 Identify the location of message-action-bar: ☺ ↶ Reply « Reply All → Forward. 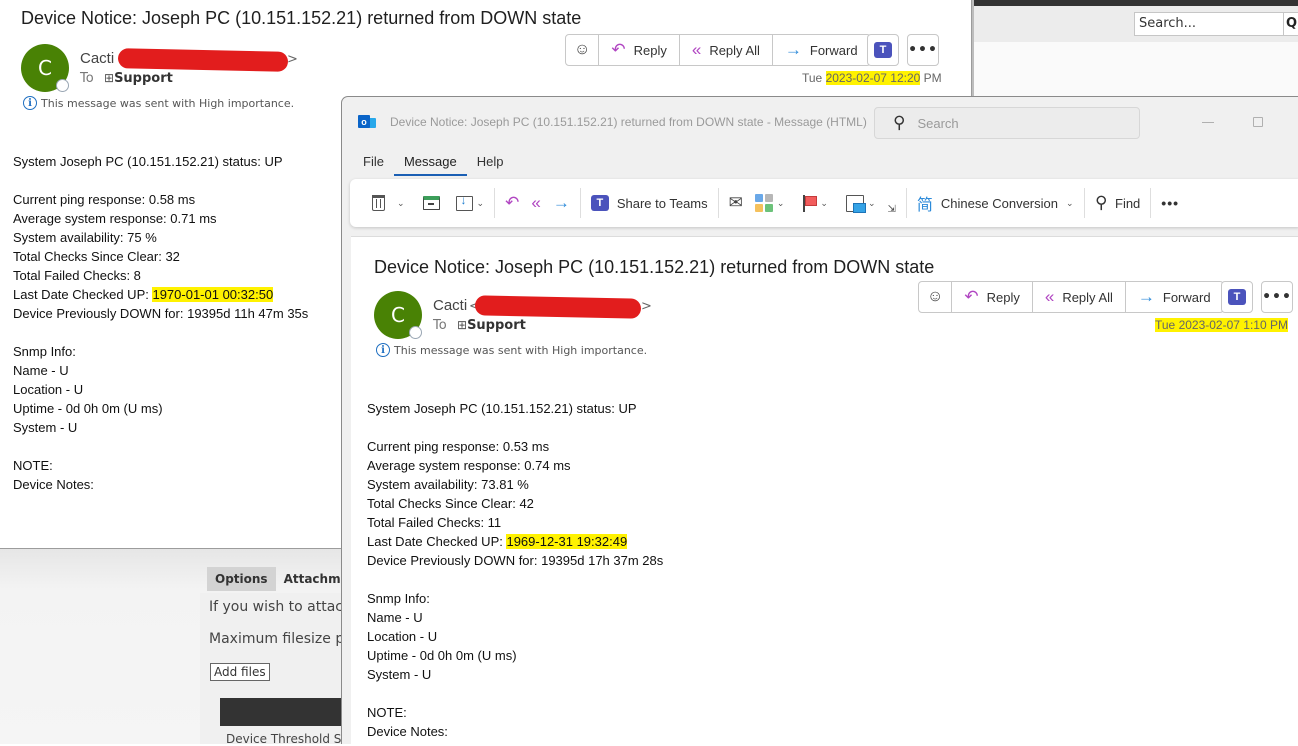
(718, 50).